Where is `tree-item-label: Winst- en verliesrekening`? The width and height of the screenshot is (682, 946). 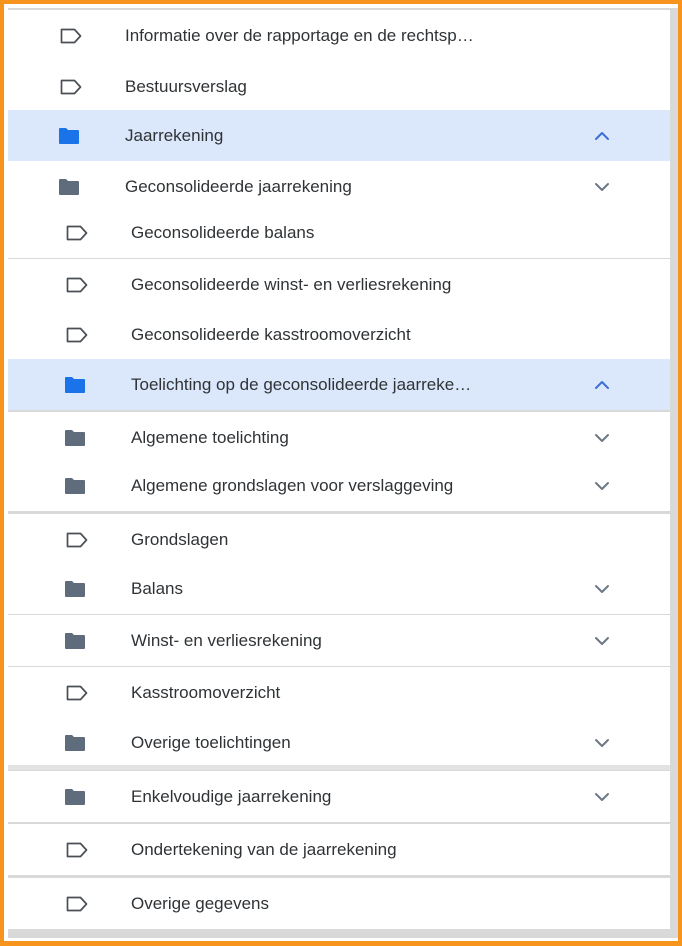 tree-item-label: Winst- en verliesrekening is located at coordinates (226, 640).